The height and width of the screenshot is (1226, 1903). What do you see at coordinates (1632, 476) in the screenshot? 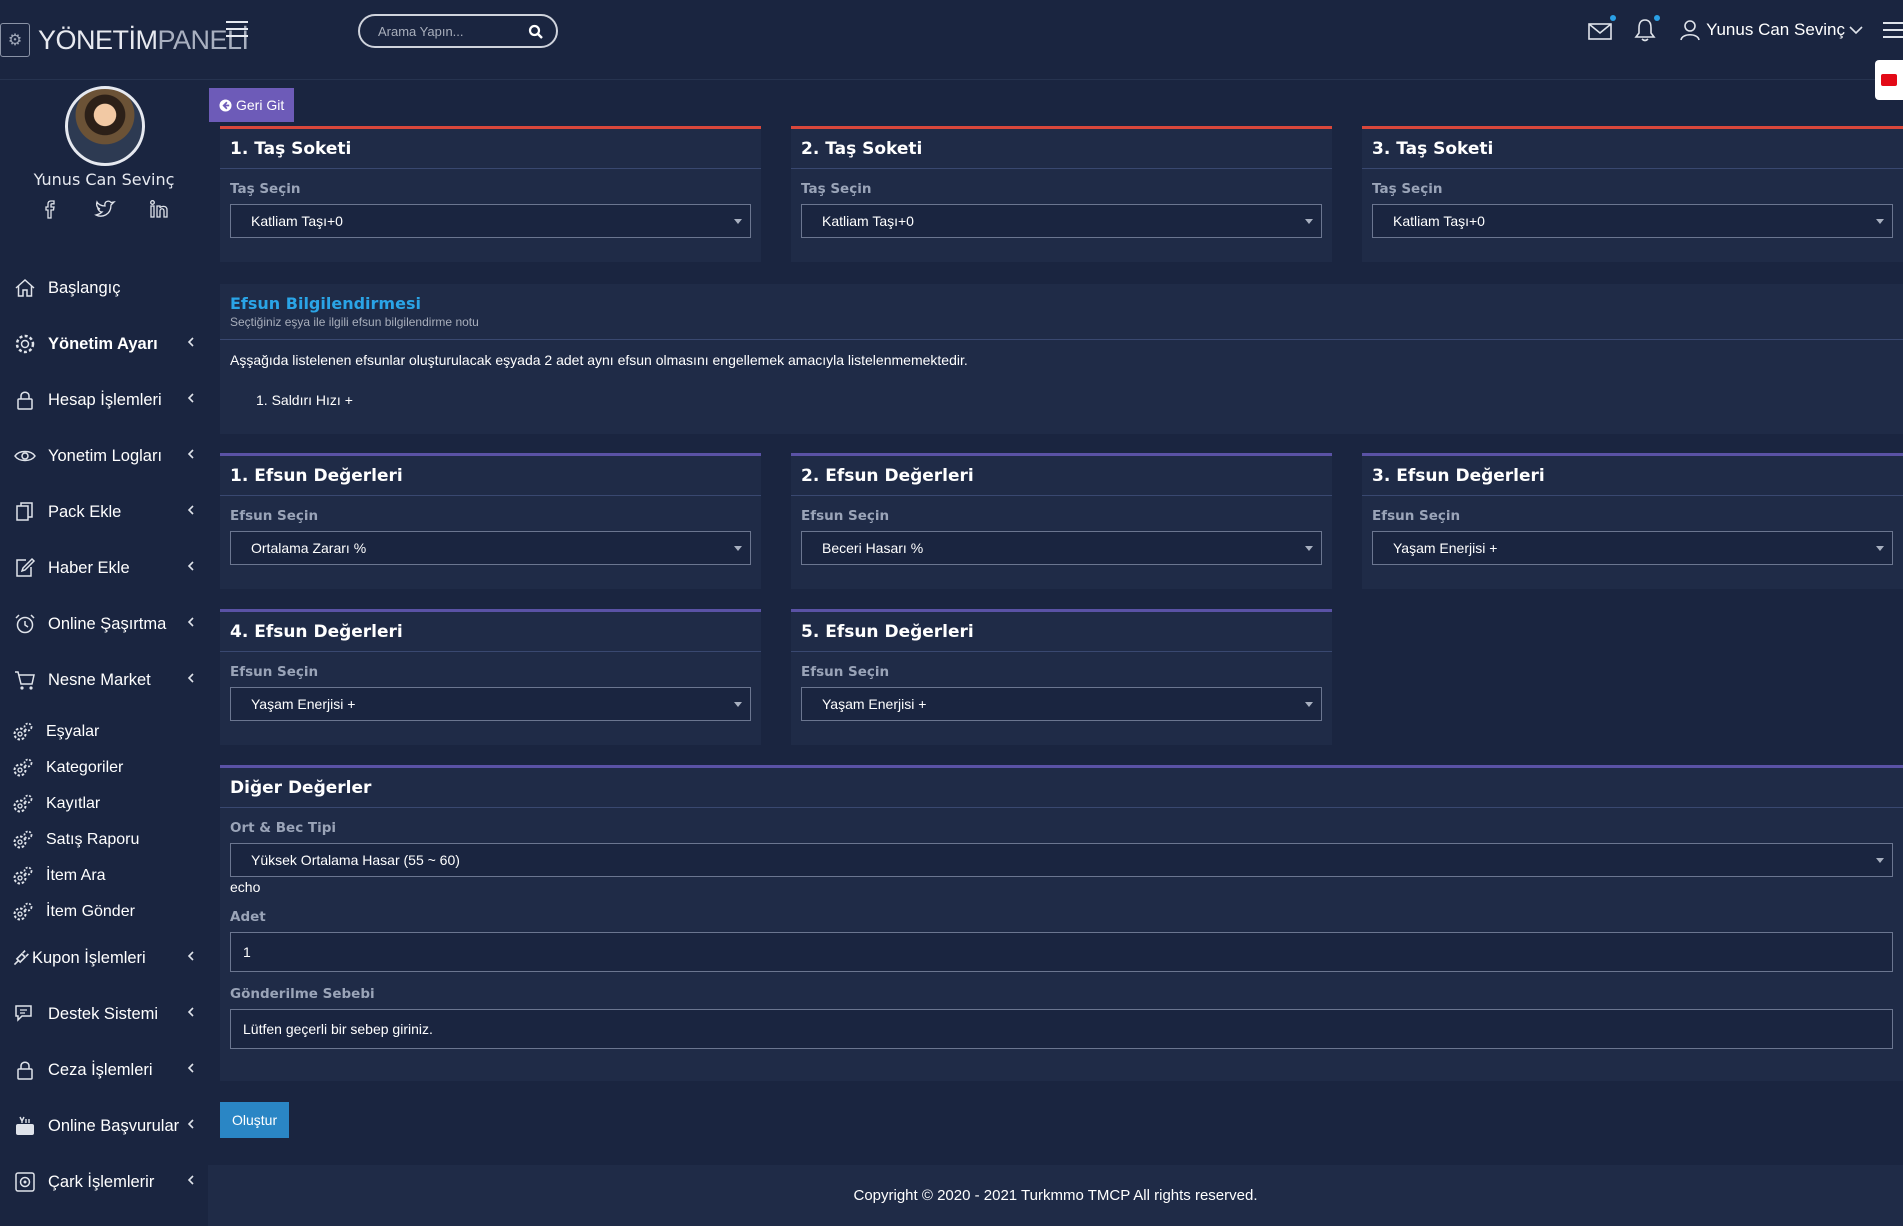
I see `card-title: 3. Efsun Değerleri` at bounding box center [1632, 476].